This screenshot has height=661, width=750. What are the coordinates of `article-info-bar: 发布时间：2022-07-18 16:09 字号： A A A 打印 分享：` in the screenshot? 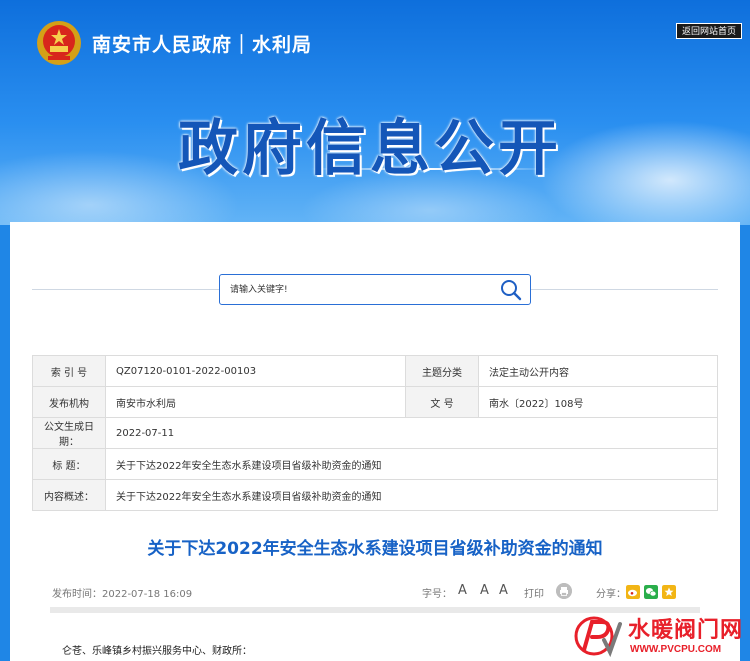 It's located at (377, 592).